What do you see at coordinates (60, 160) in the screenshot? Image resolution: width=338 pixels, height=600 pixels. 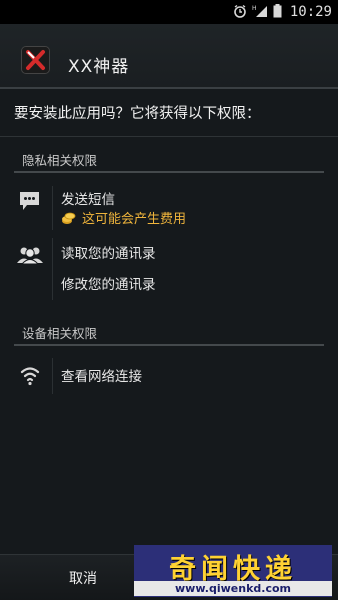 I see `section-title-privacy: 隐私相关权限` at bounding box center [60, 160].